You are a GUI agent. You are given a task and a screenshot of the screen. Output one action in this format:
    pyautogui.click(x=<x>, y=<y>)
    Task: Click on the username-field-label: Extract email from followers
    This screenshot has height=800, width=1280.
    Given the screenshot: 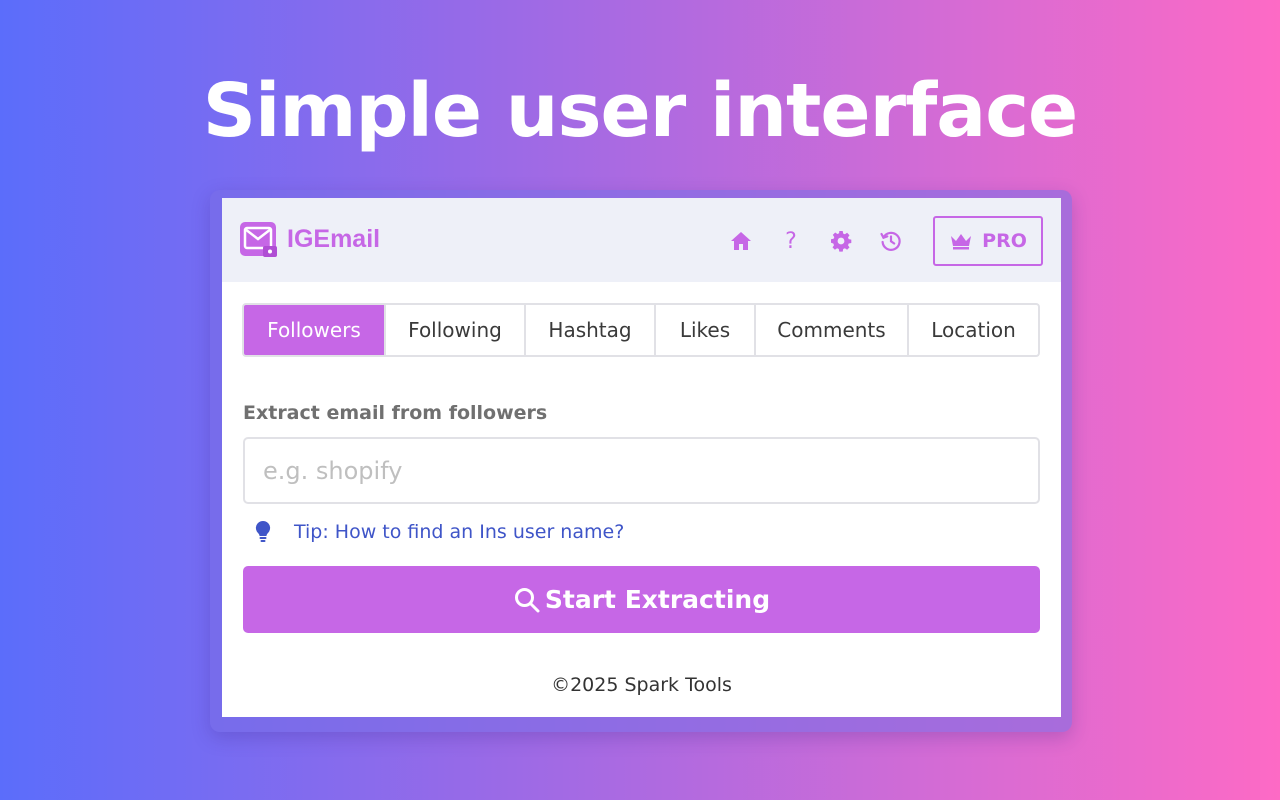 What is the action you would take?
    pyautogui.click(x=395, y=413)
    